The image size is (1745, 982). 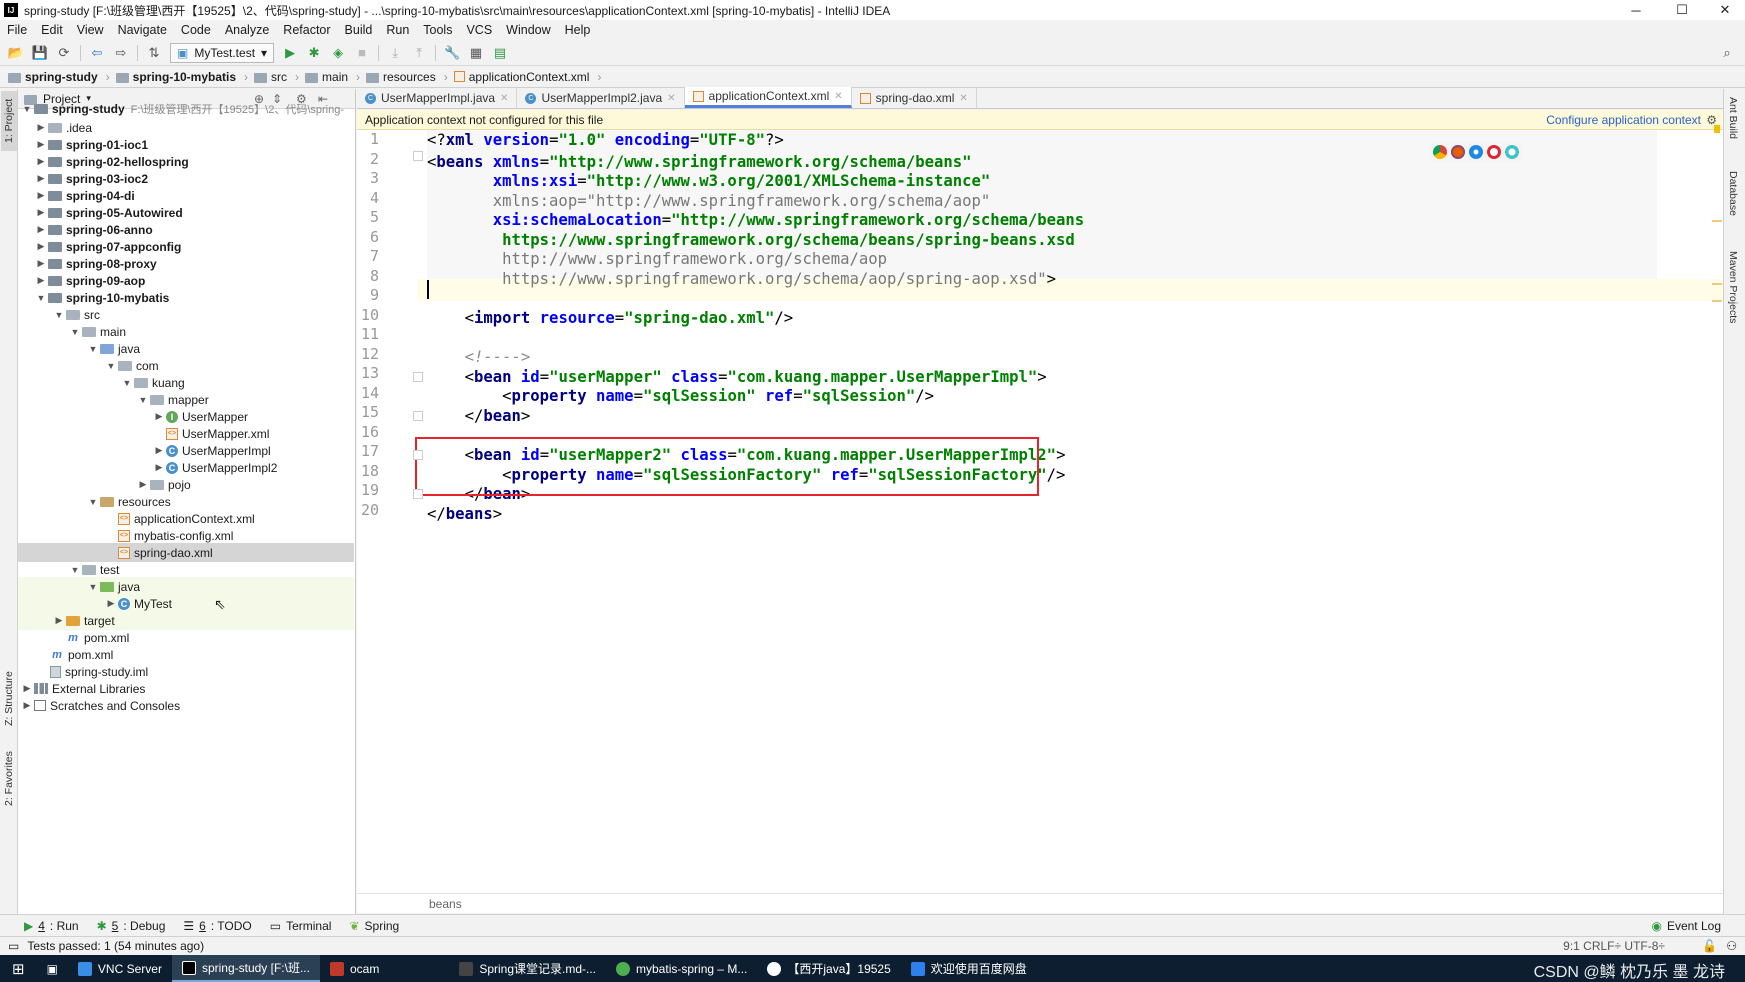 I want to click on back-icon: ⇦, so click(x=97, y=53).